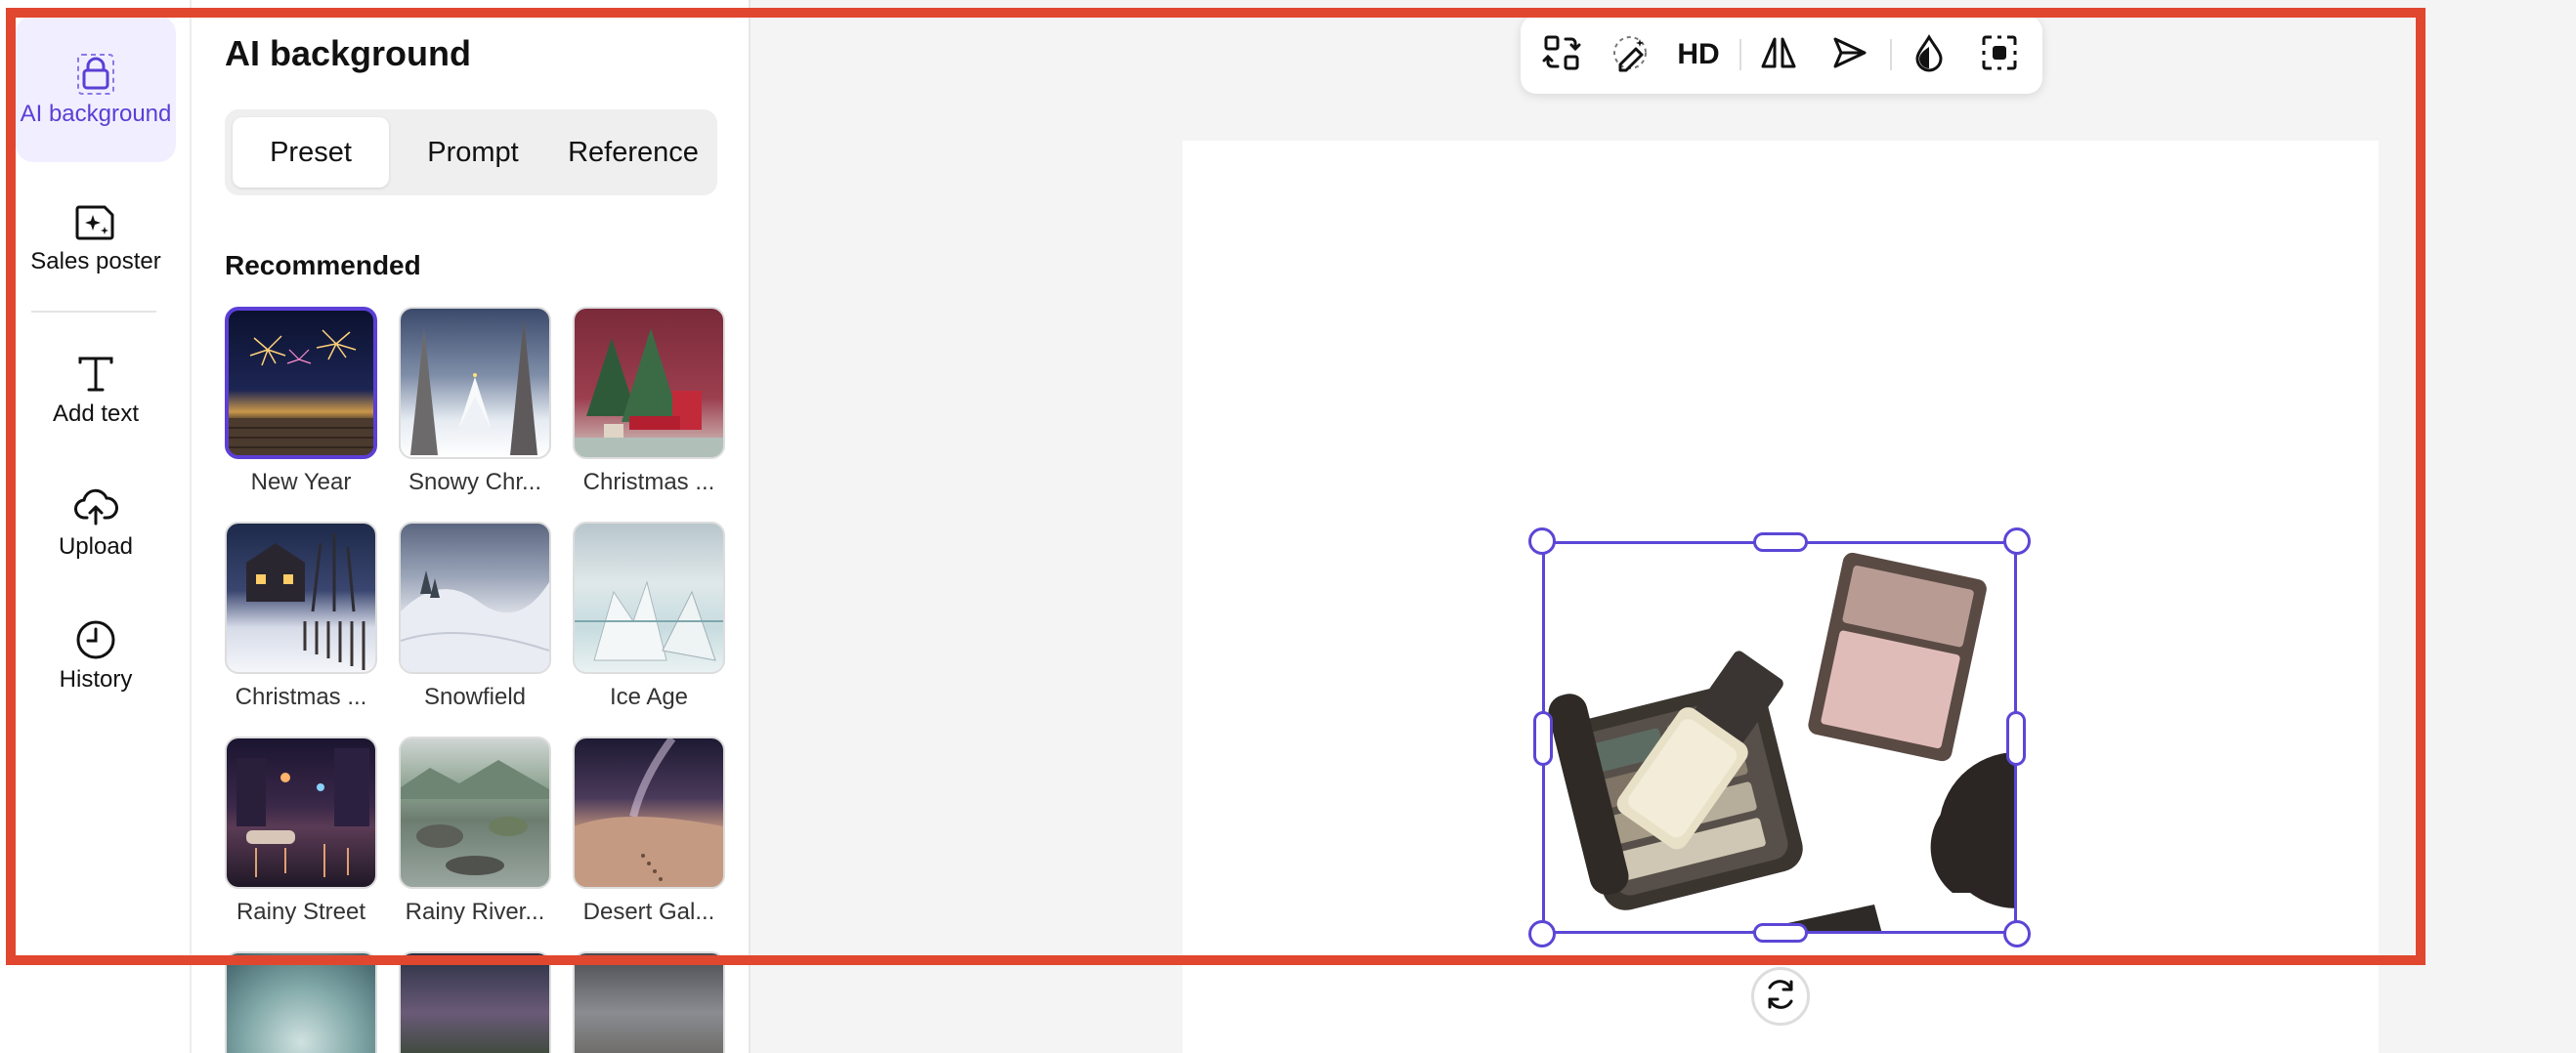  Describe the element at coordinates (323, 265) in the screenshot. I see `section-recommended: Recommended` at that location.